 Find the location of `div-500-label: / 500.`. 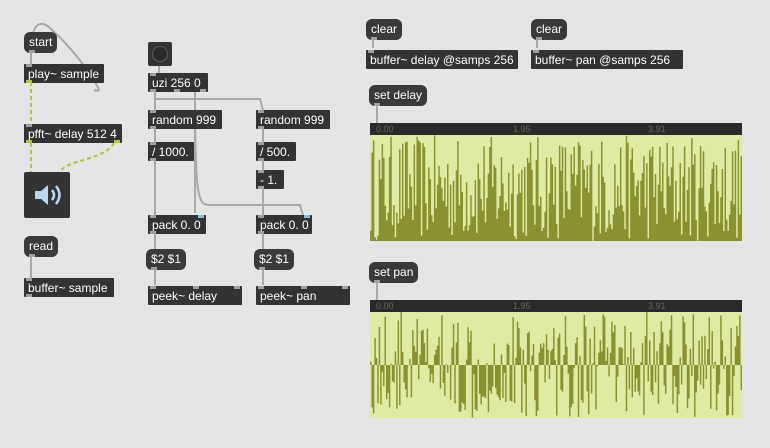

div-500-label: / 500. is located at coordinates (275, 152).